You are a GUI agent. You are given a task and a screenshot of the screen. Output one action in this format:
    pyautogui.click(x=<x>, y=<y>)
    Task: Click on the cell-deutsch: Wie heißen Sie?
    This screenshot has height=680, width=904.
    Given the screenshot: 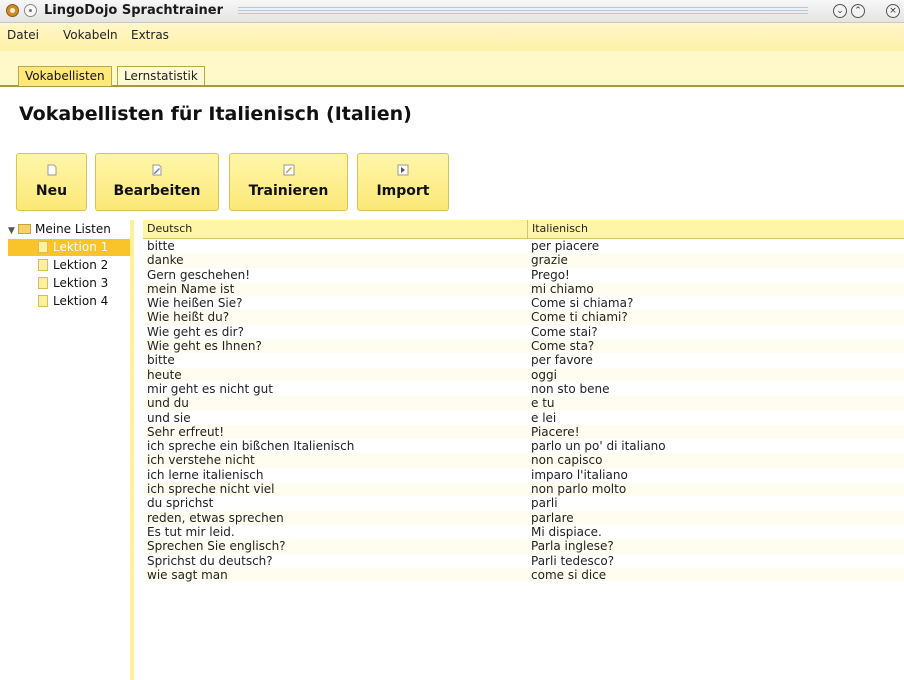 What is the action you would take?
    pyautogui.click(x=195, y=303)
    